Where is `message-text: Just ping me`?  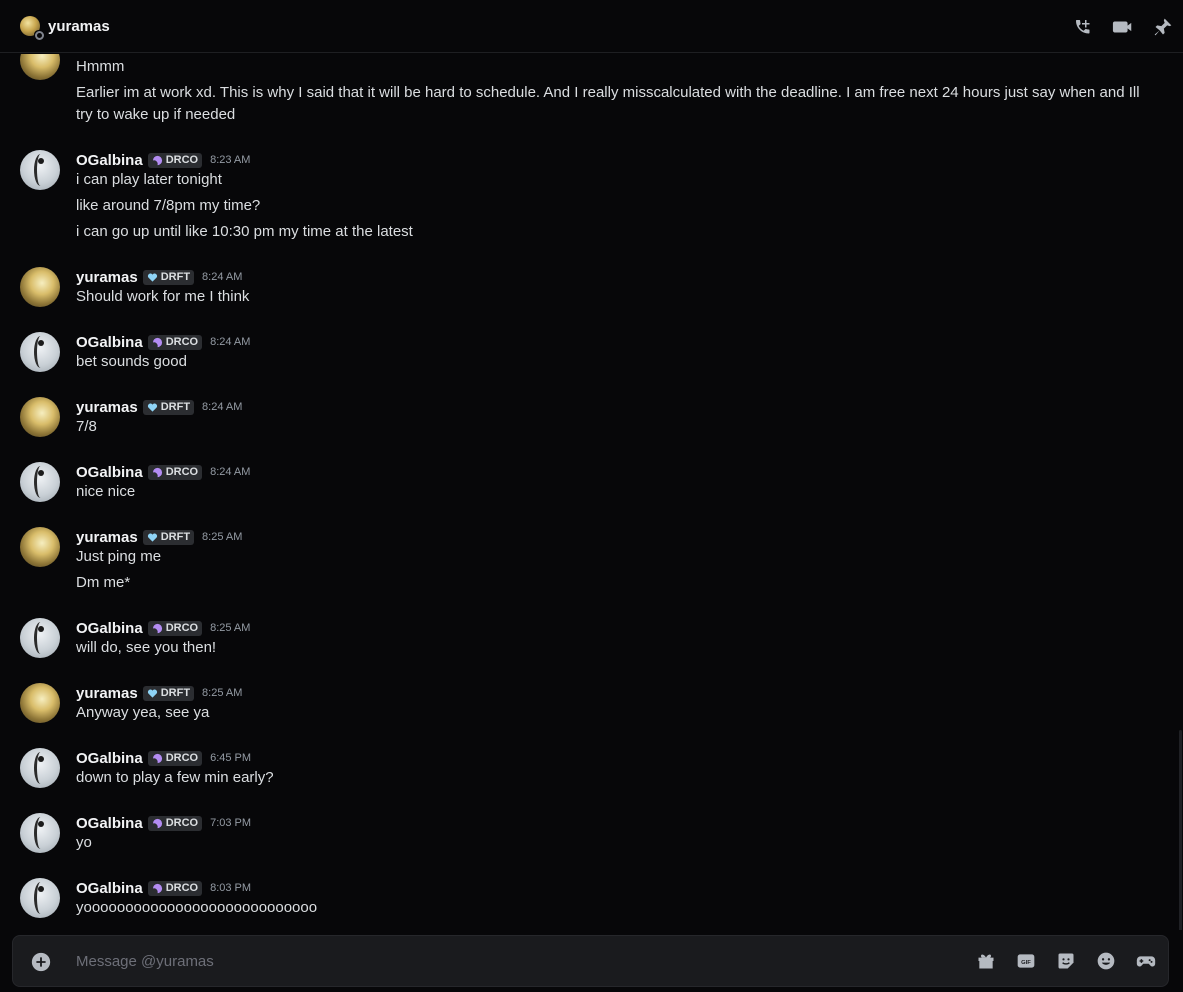 message-text: Just ping me is located at coordinates (119, 556).